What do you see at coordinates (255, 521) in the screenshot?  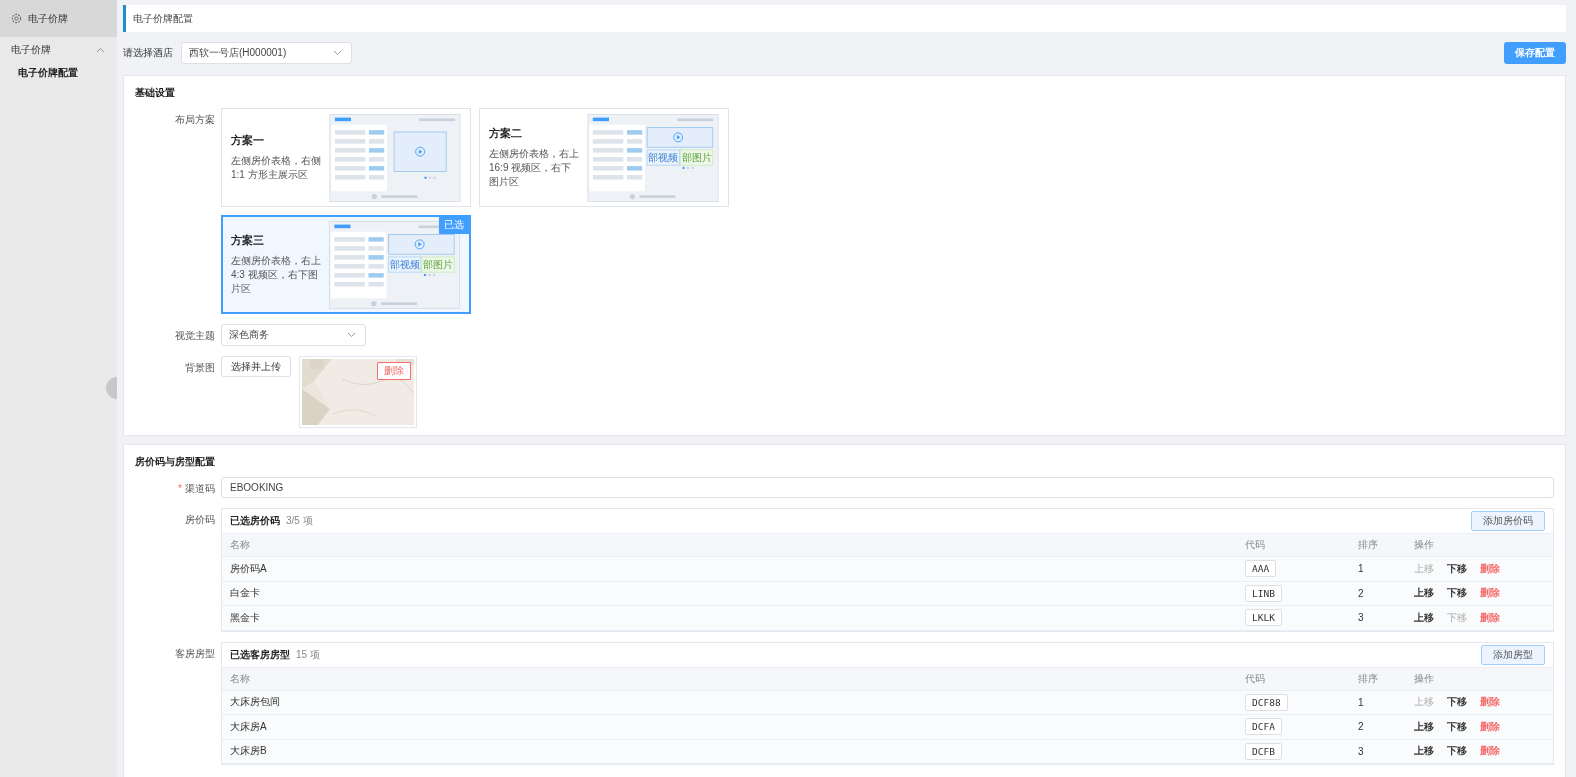 I see `table-title: 已选房价码` at bounding box center [255, 521].